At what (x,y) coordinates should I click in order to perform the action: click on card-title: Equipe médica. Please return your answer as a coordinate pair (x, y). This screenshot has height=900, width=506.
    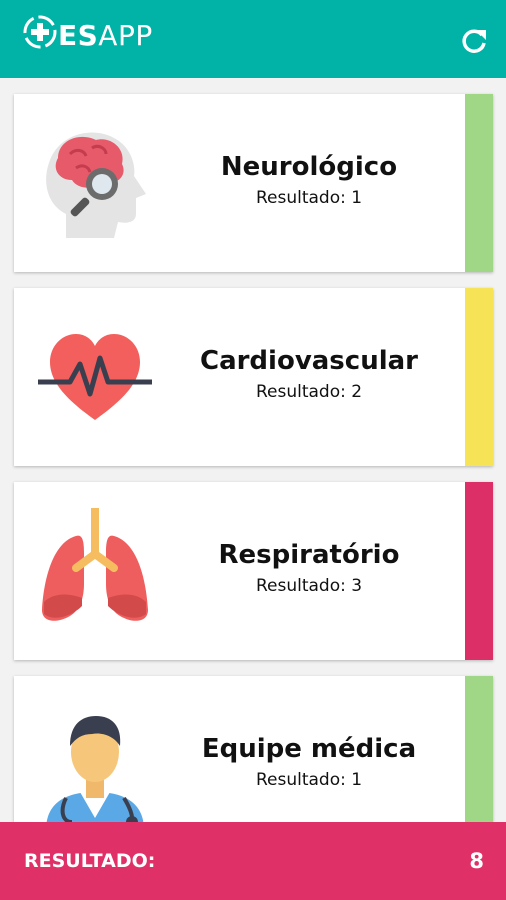
    Looking at the image, I should click on (309, 749).